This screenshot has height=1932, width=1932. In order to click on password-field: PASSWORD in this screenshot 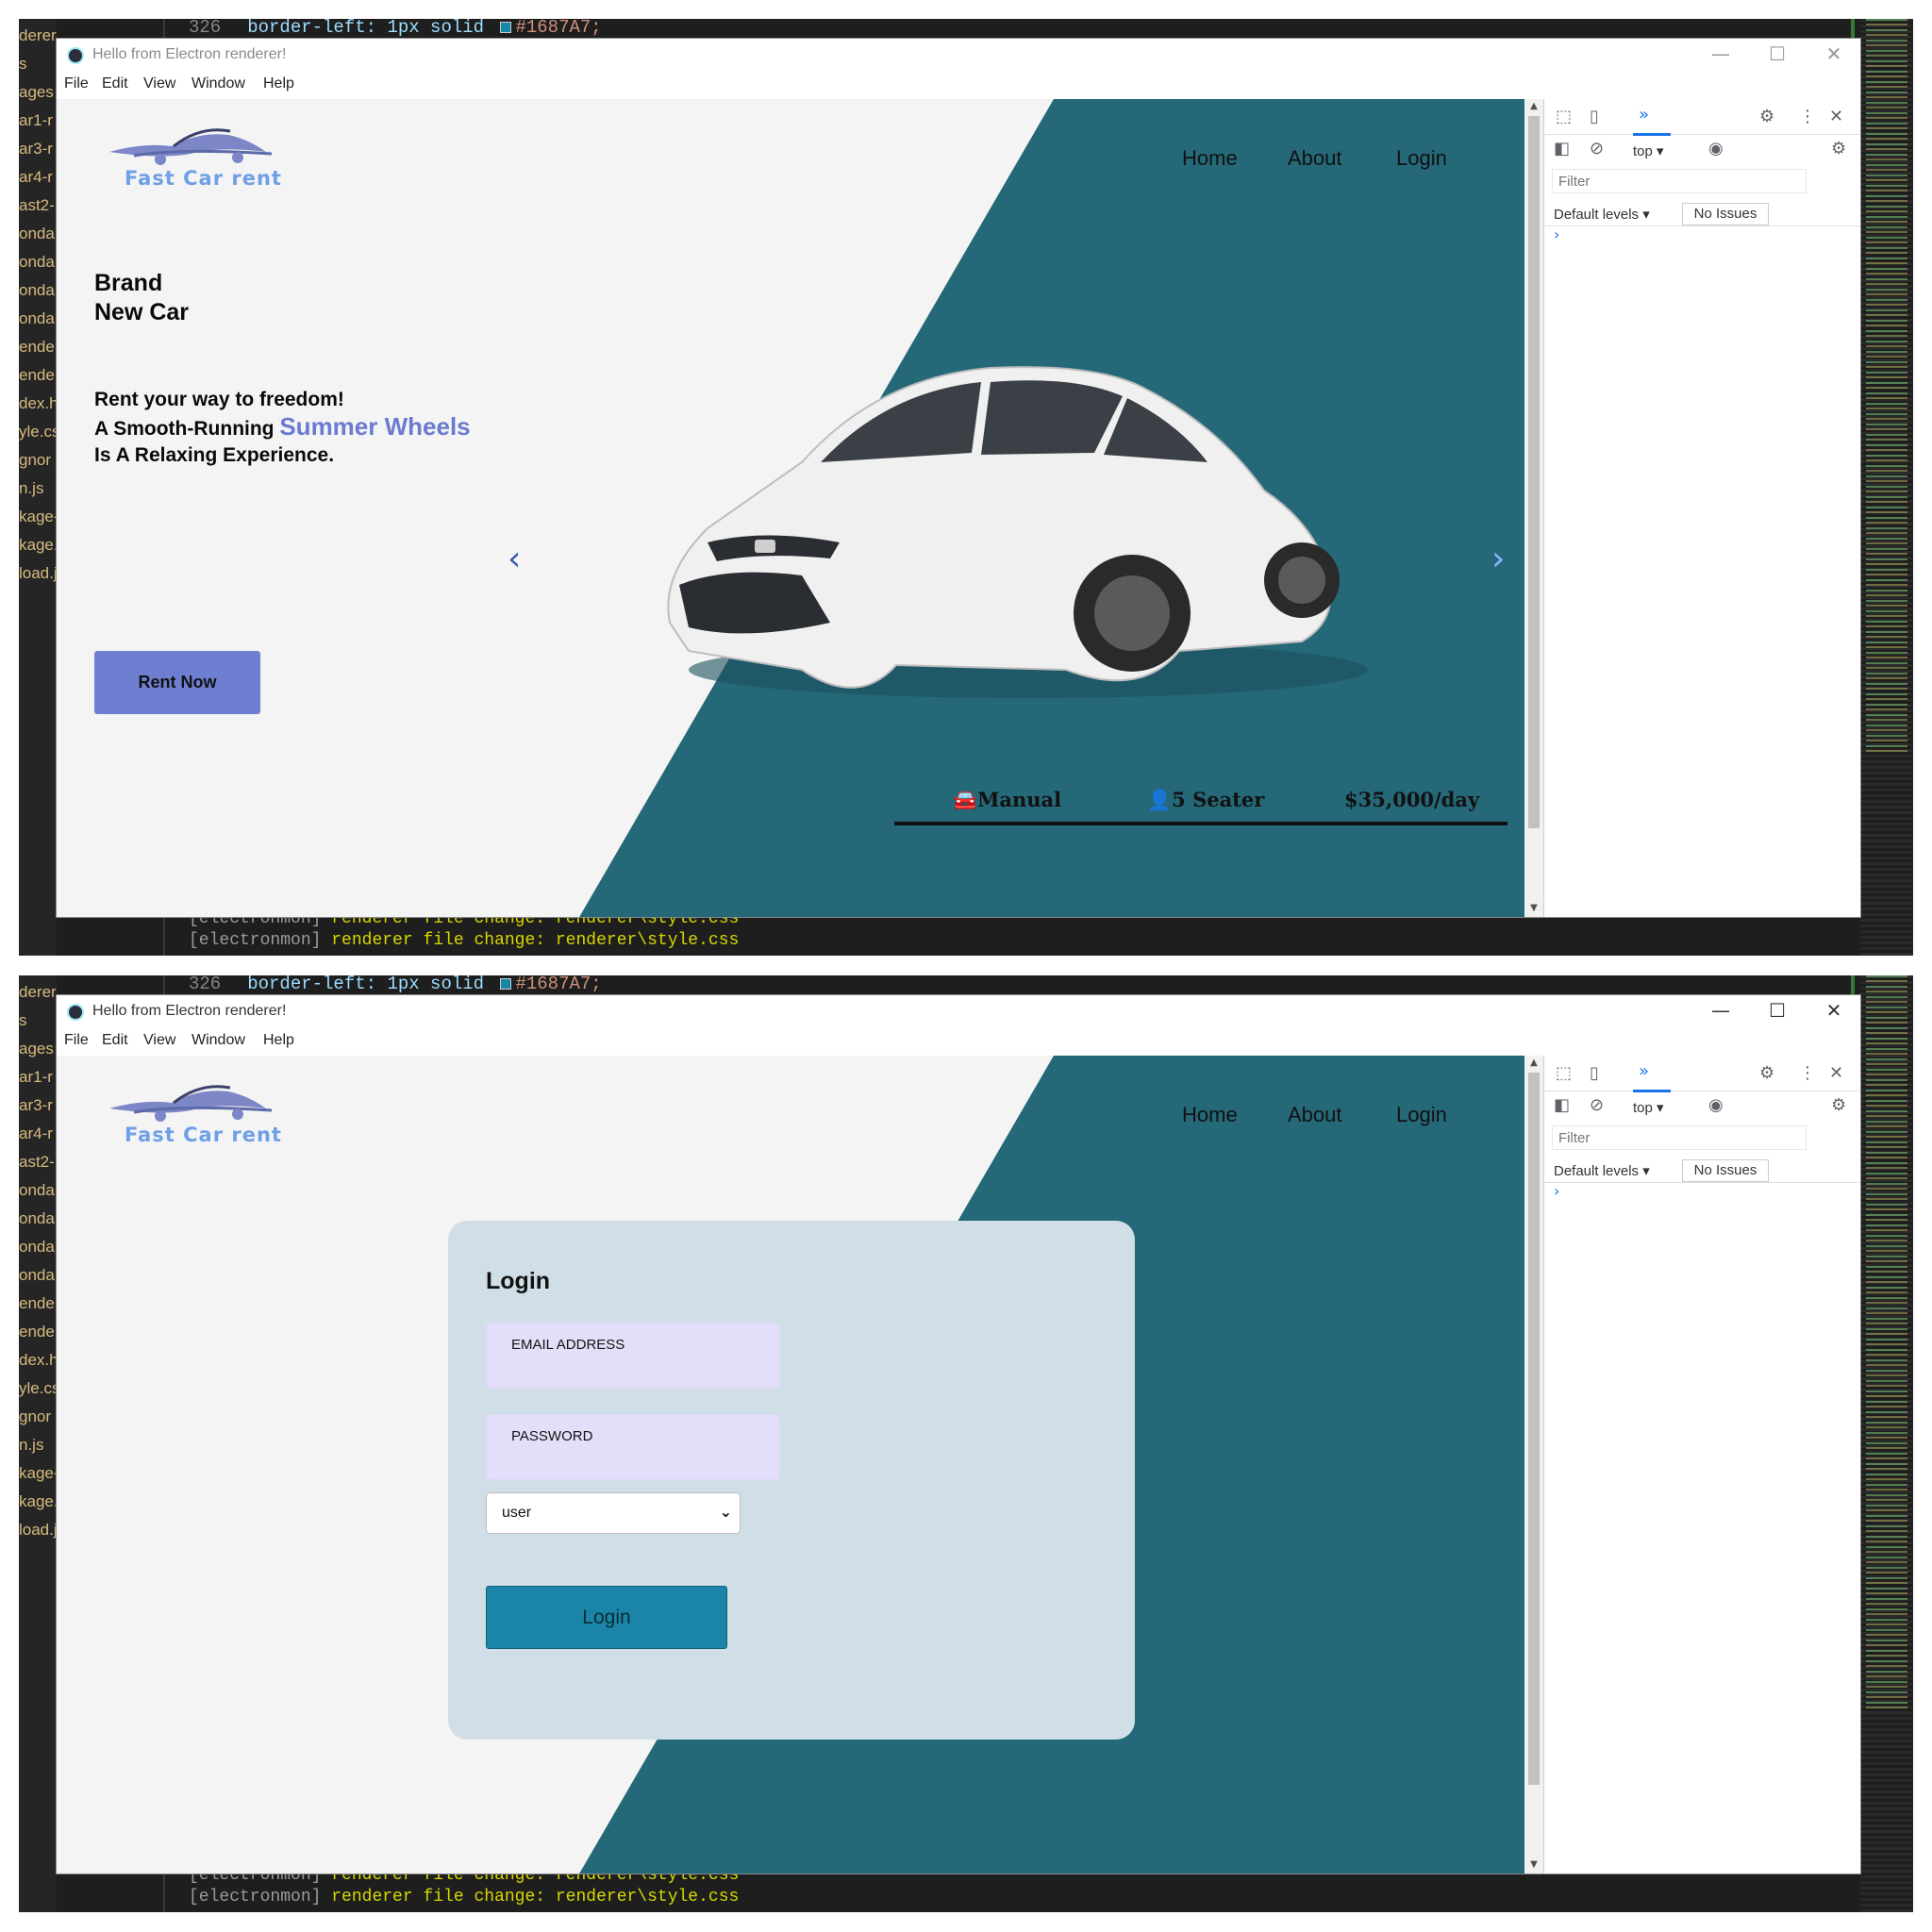, I will do `click(633, 1447)`.